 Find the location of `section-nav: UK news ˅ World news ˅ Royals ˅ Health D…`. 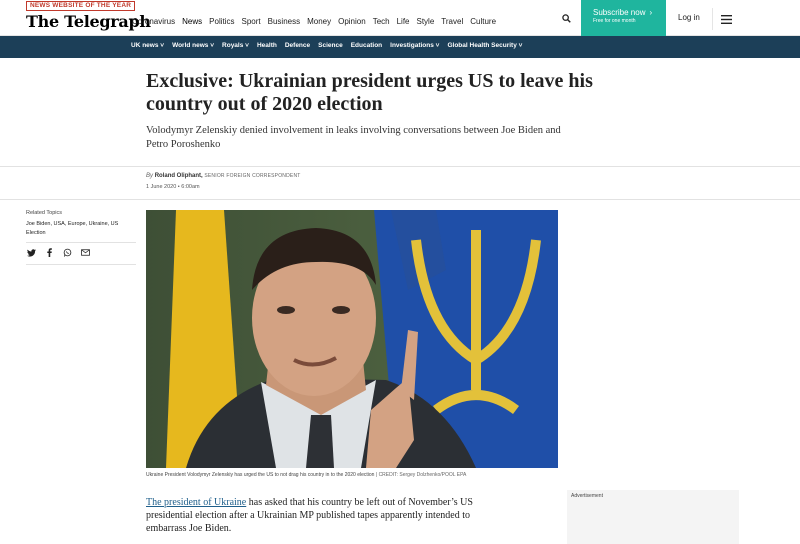

section-nav: UK news ˅ World news ˅ Royals ˅ Health D… is located at coordinates (400, 47).